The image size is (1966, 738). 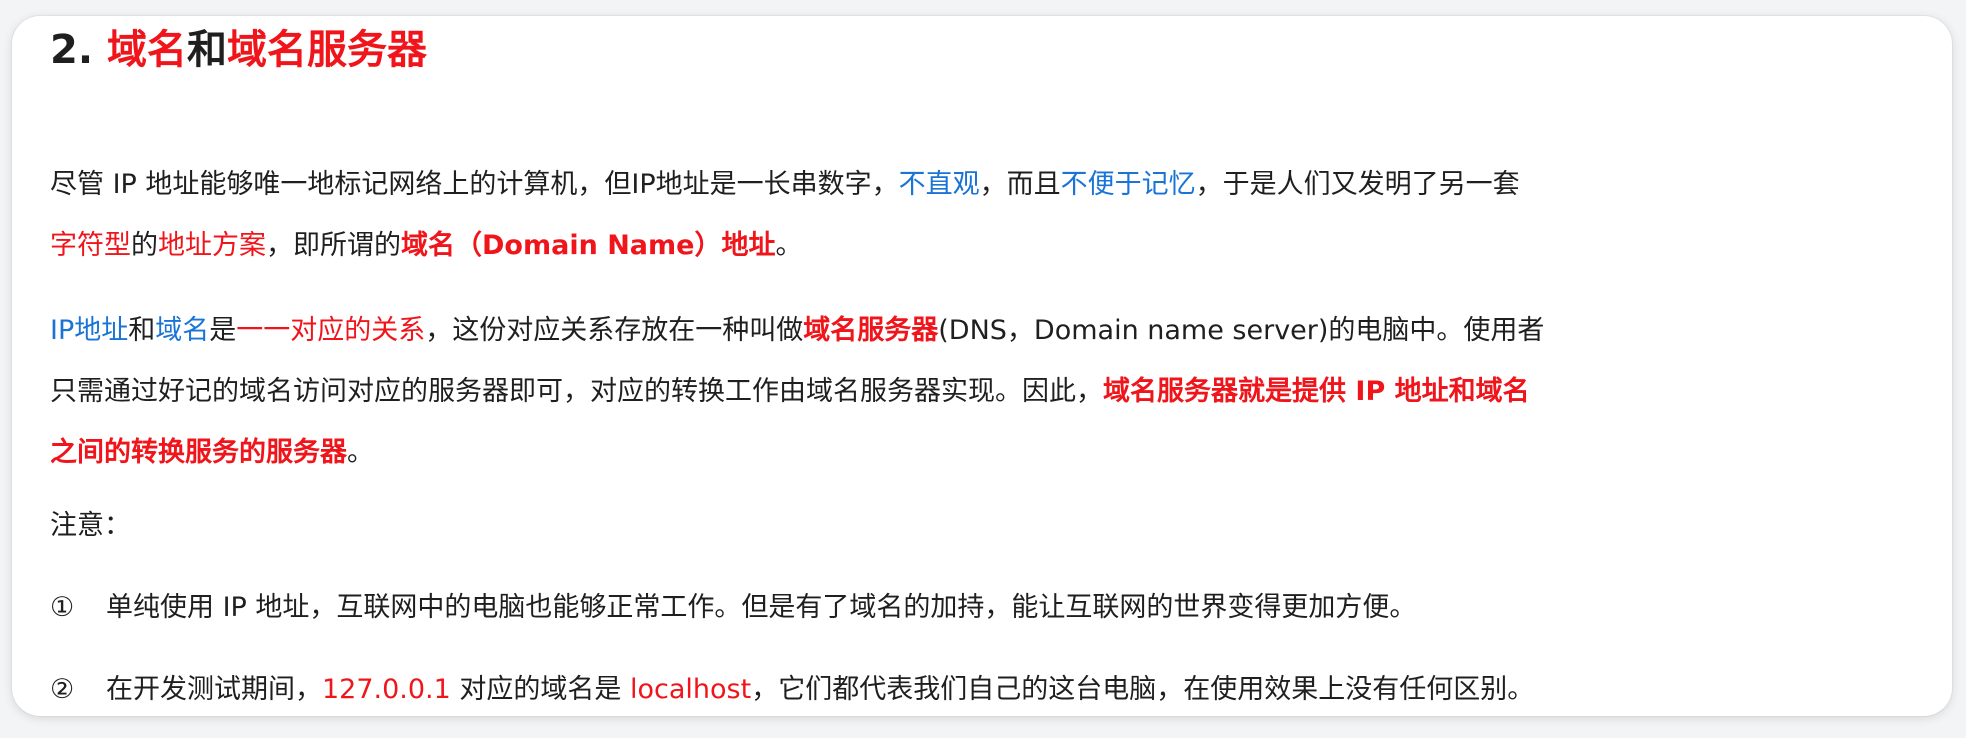 I want to click on highlight-dns-server: 域名服务器, so click(x=871, y=330).